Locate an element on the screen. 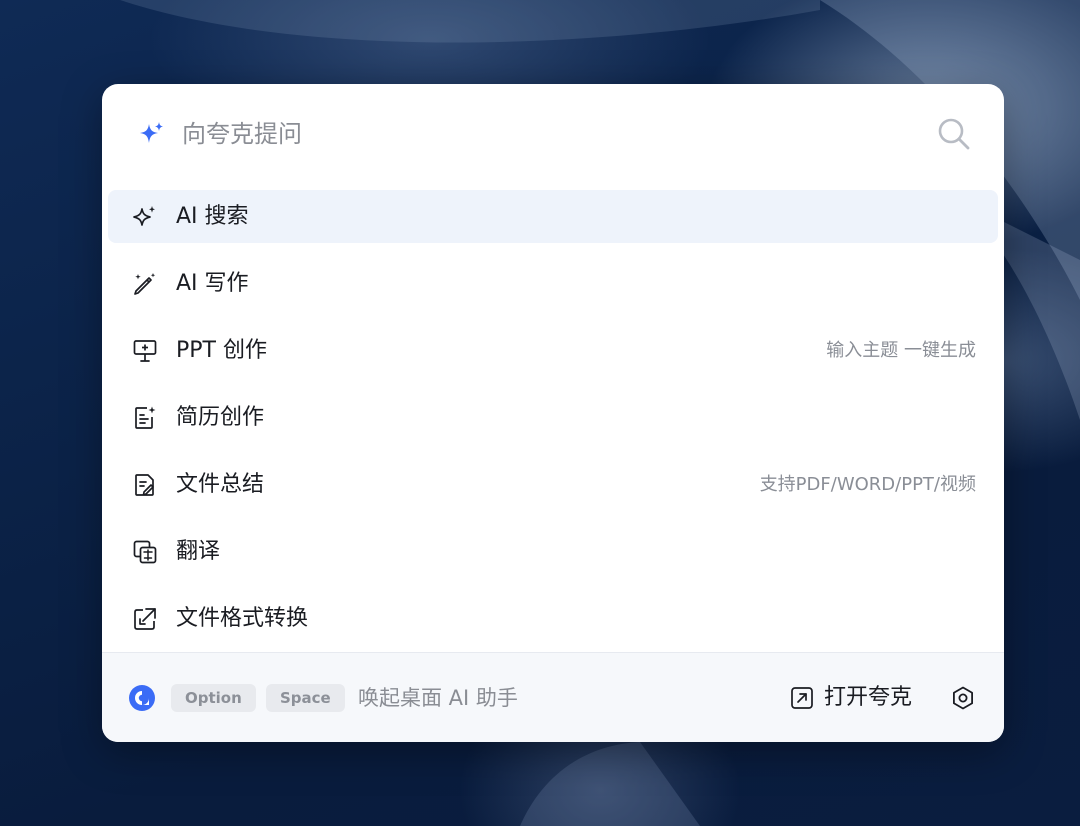 This screenshot has width=1080, height=826. magic-pen-icon is located at coordinates (145, 284).